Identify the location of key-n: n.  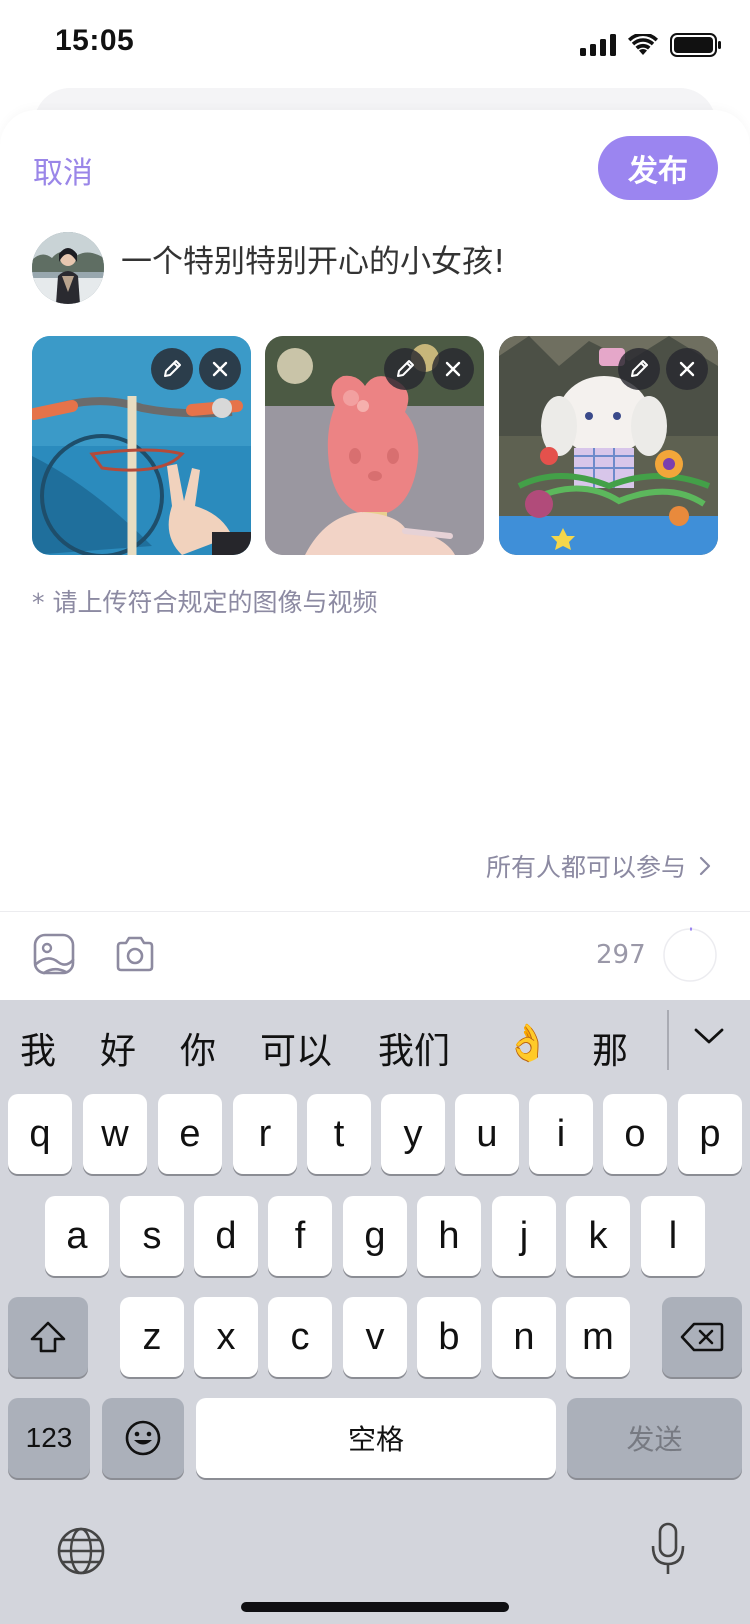
(524, 1337).